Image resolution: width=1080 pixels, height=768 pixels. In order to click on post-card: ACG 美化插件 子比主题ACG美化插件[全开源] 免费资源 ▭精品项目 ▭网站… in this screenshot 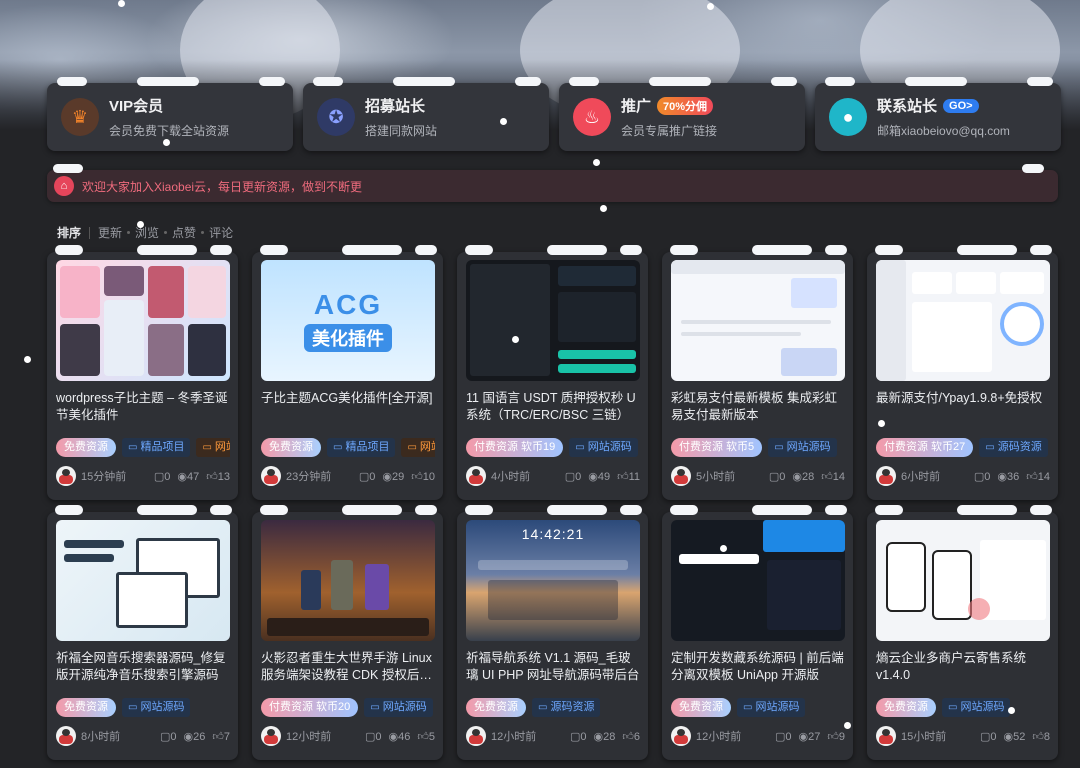, I will do `click(347, 372)`.